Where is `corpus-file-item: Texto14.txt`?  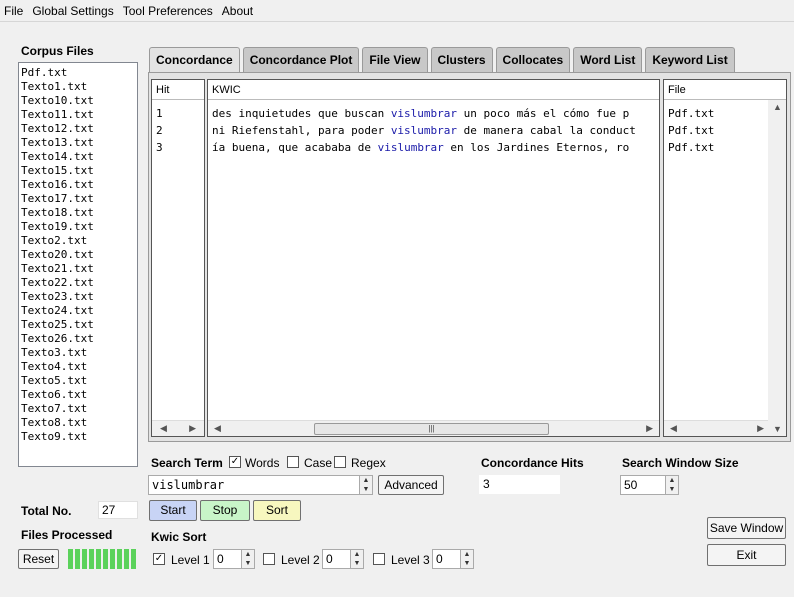 corpus-file-item: Texto14.txt is located at coordinates (78, 157).